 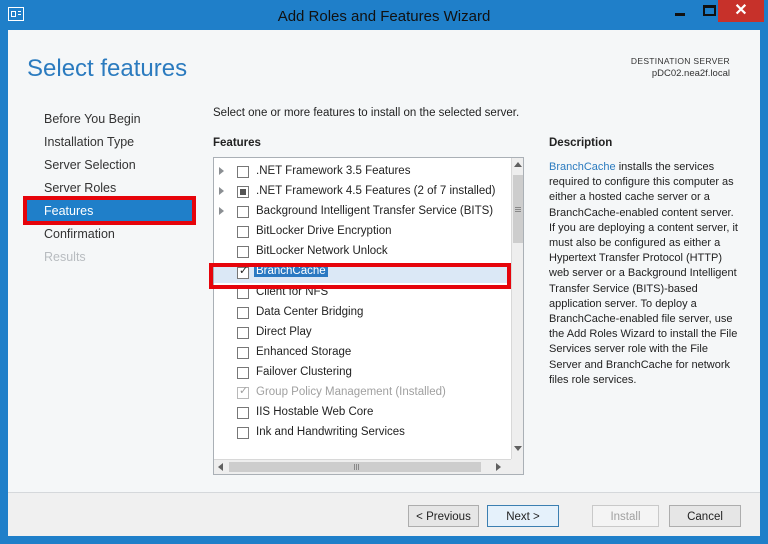 I want to click on feature-label: Group Policy Management (Installed), so click(x=351, y=392).